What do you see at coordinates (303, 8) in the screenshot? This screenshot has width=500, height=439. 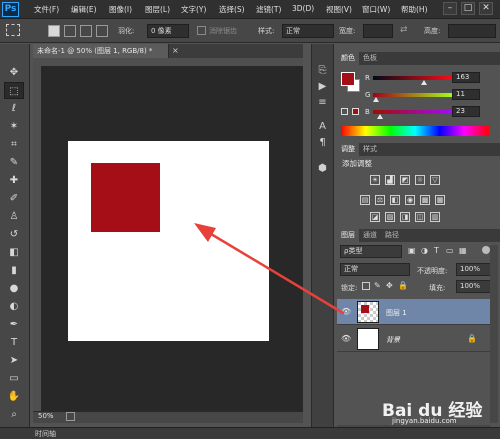 I see `menu-3d: 3D(D)` at bounding box center [303, 8].